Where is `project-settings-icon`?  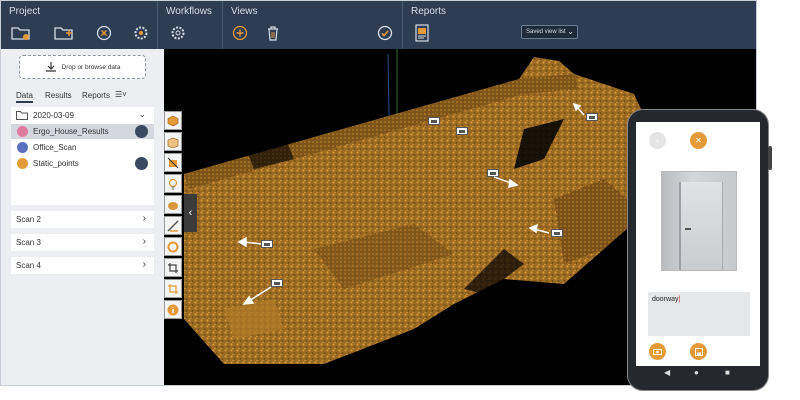 project-settings-icon is located at coordinates (141, 33).